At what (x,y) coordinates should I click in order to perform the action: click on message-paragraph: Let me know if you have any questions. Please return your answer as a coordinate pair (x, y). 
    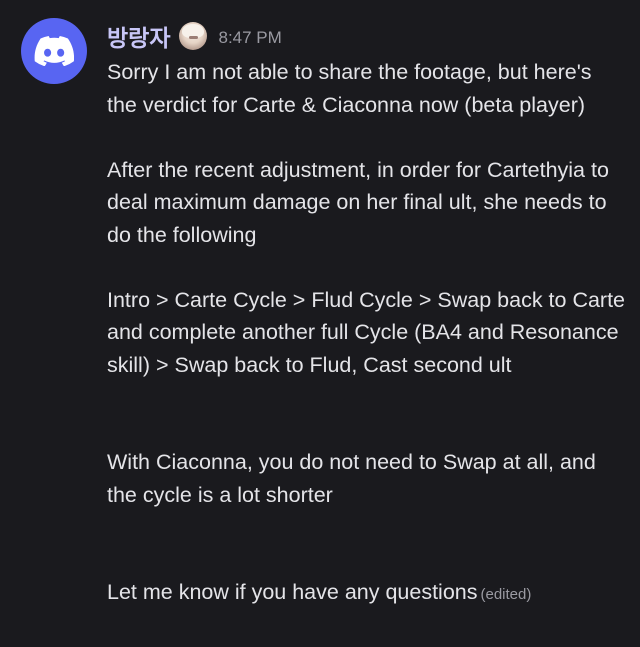
    Looking at the image, I should click on (292, 592).